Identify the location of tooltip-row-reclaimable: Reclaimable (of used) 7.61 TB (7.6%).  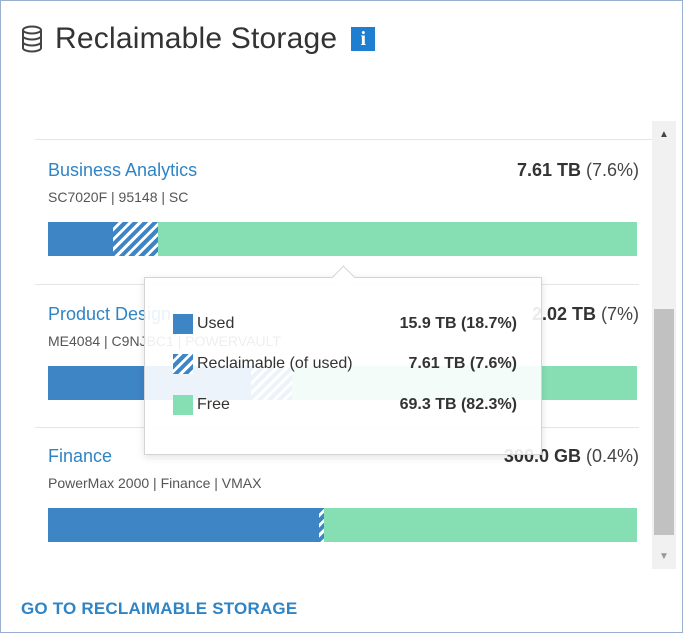
(345, 364).